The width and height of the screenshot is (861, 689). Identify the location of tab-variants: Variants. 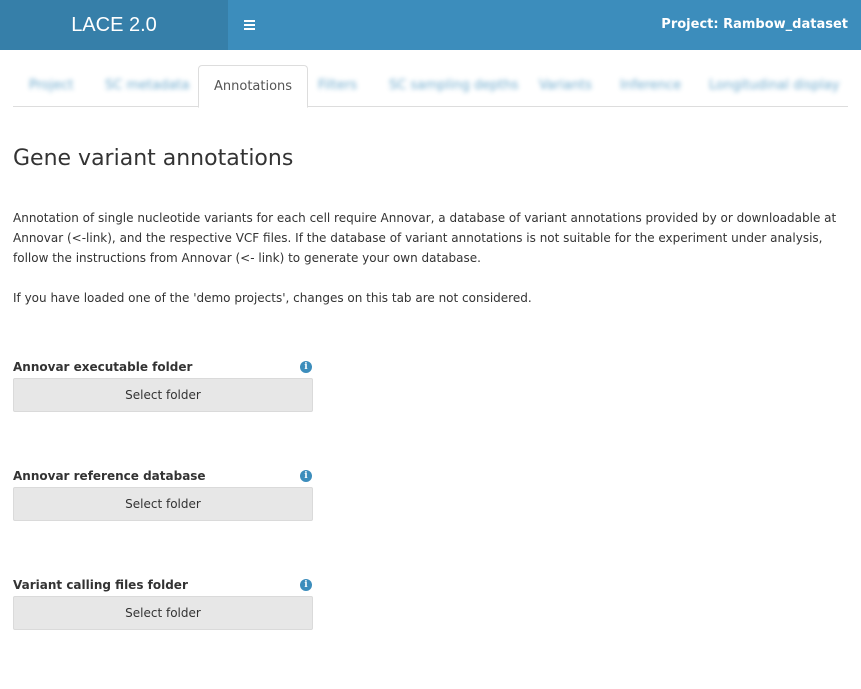
(565, 86).